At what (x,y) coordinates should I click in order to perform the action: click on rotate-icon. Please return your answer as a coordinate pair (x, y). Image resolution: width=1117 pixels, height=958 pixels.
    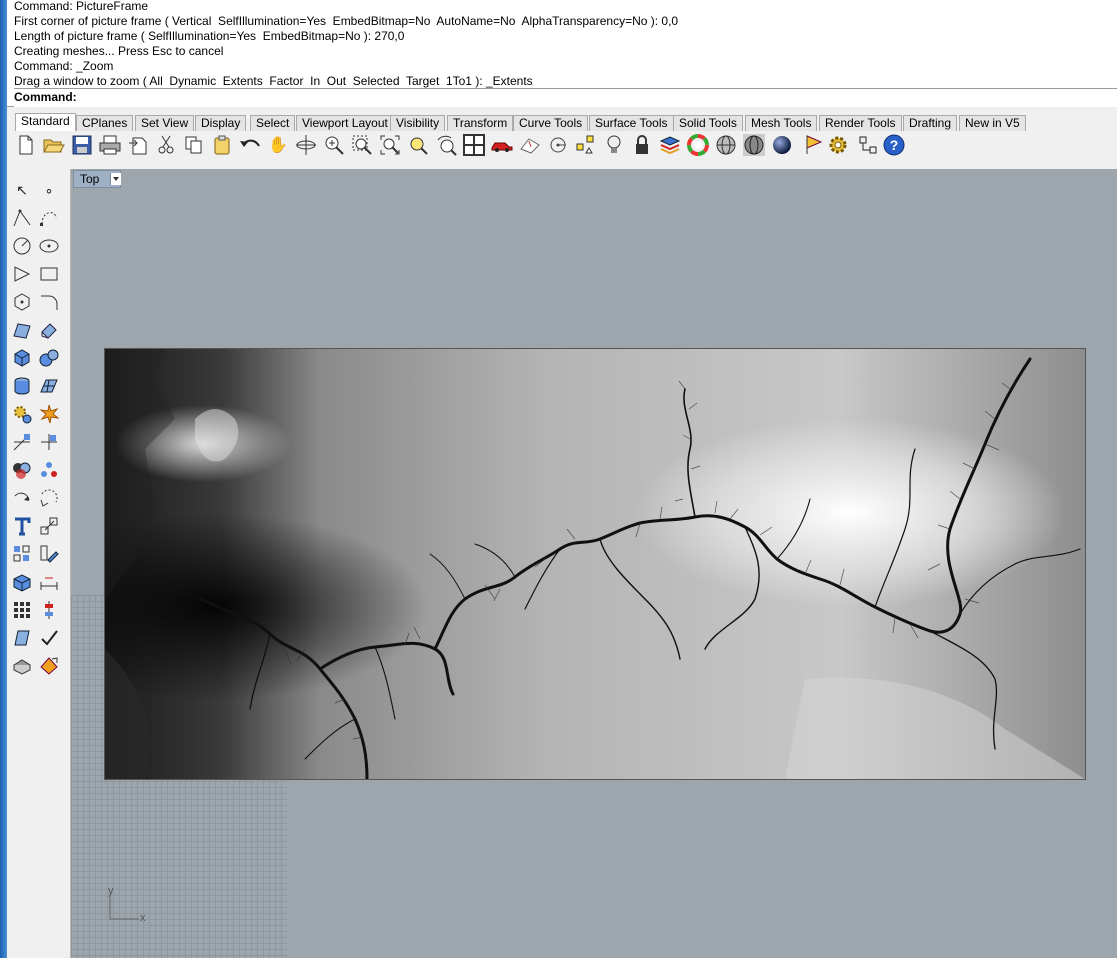
    Looking at the image, I should click on (22, 498).